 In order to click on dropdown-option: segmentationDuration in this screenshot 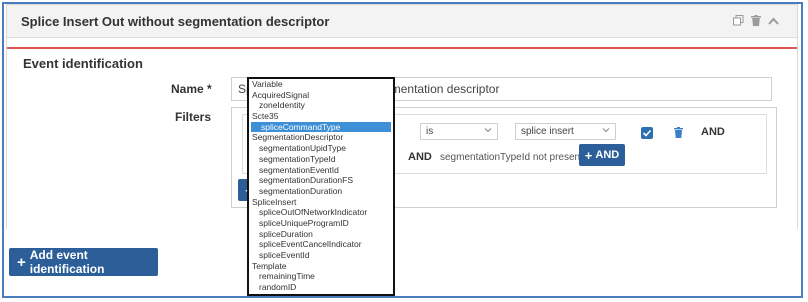, I will do `click(321, 191)`.